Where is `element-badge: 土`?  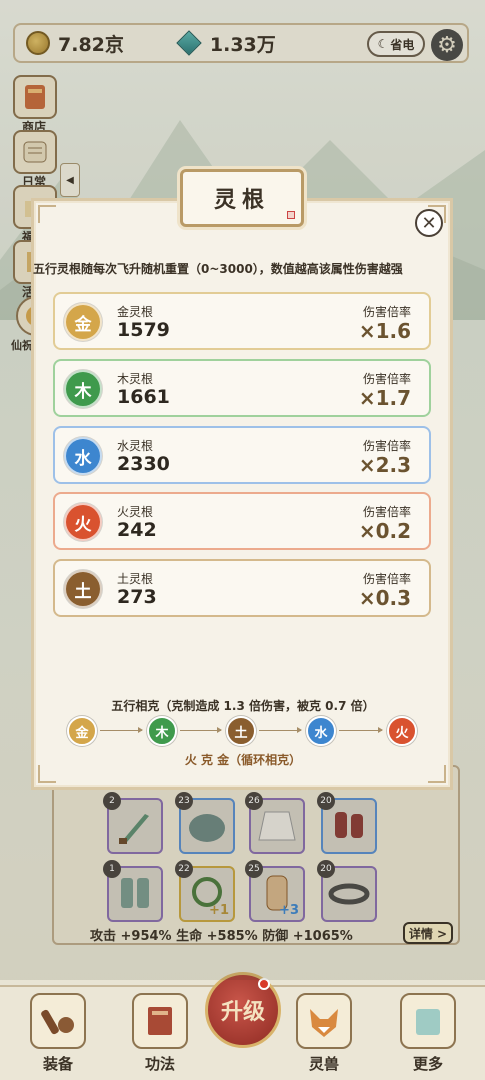
element-badge: 土 is located at coordinates (83, 589).